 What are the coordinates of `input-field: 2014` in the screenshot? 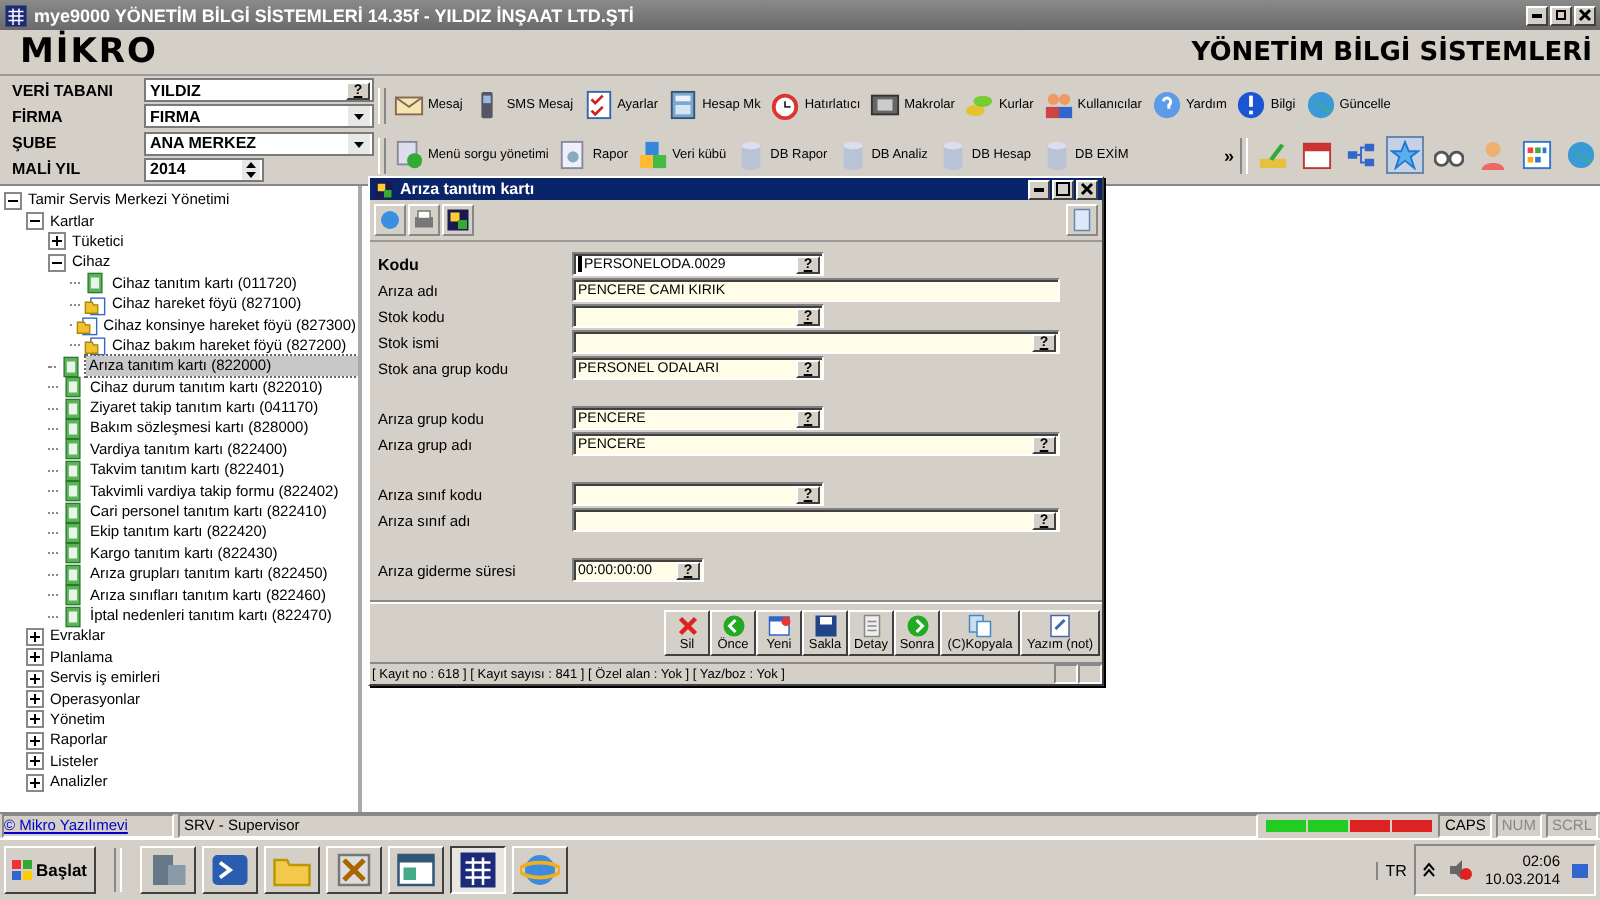 It's located at (204, 169).